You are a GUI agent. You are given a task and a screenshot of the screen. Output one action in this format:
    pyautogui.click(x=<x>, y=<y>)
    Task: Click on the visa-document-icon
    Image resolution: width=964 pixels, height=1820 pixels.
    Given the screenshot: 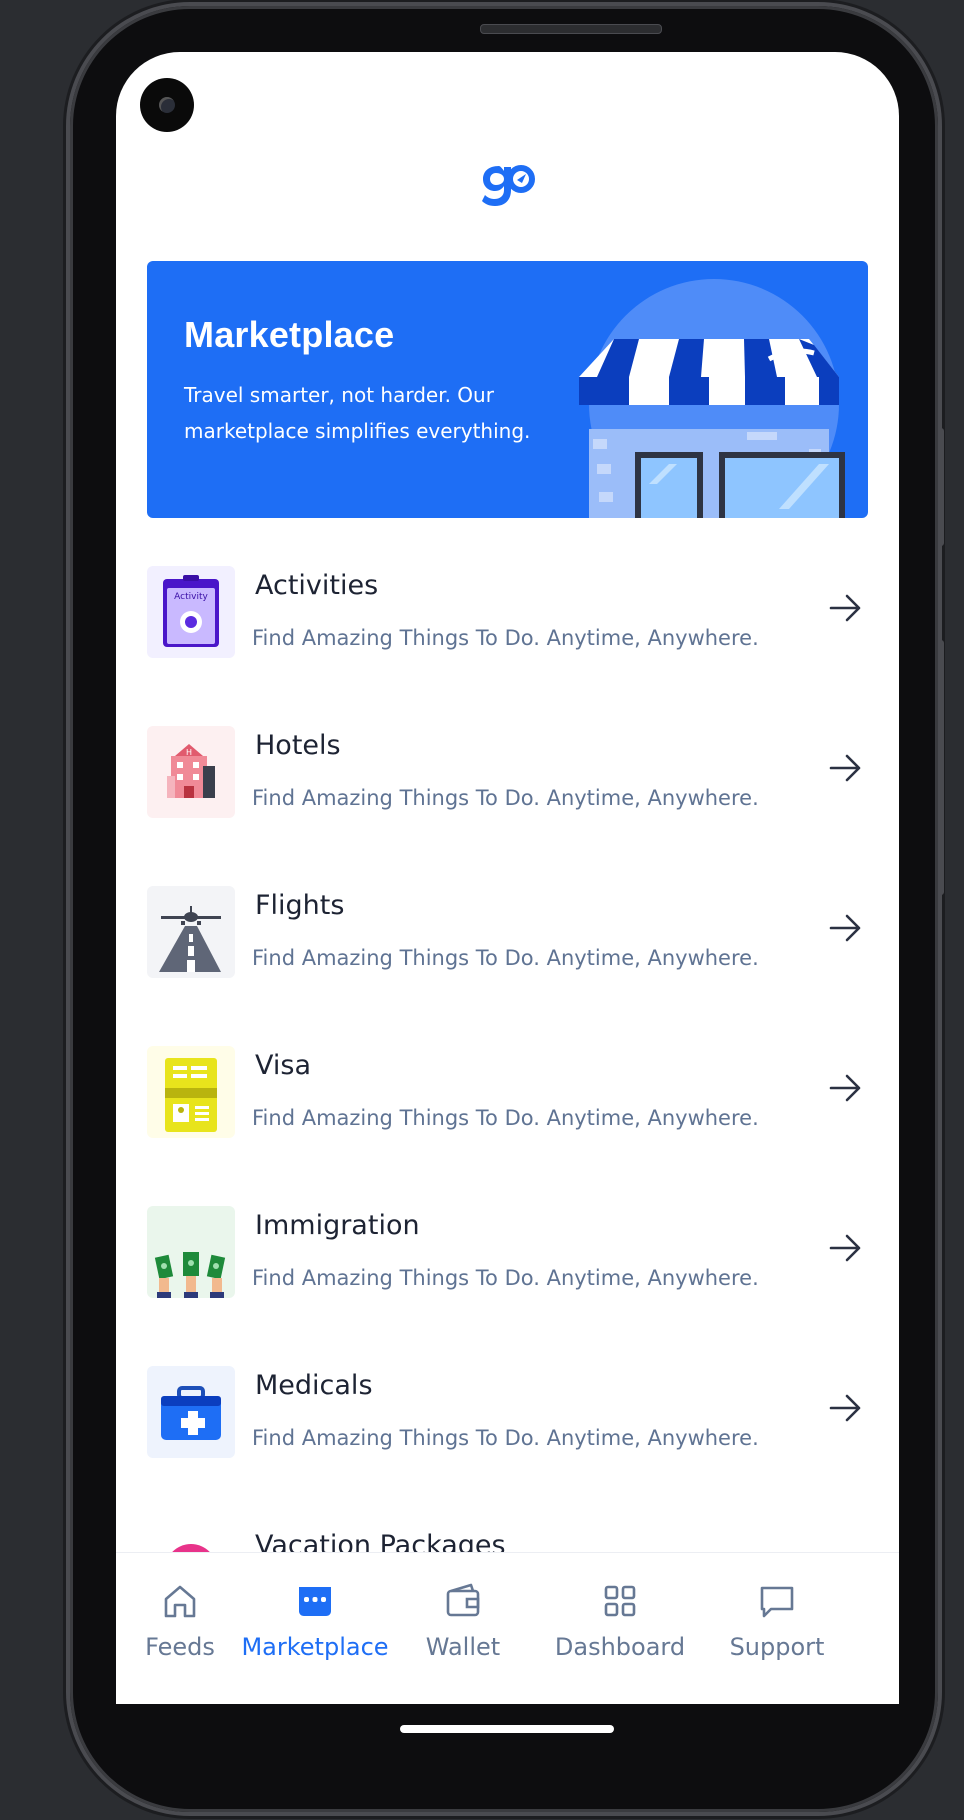 What is the action you would take?
    pyautogui.click(x=191, y=1092)
    